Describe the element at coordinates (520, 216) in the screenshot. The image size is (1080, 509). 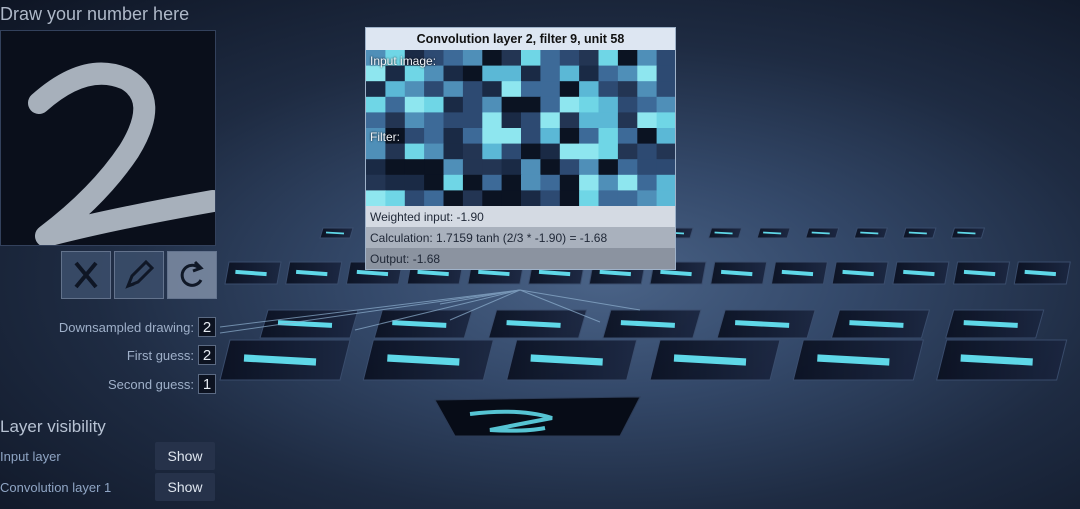
I see `weighted-input: Weighted input: -1.90` at that location.